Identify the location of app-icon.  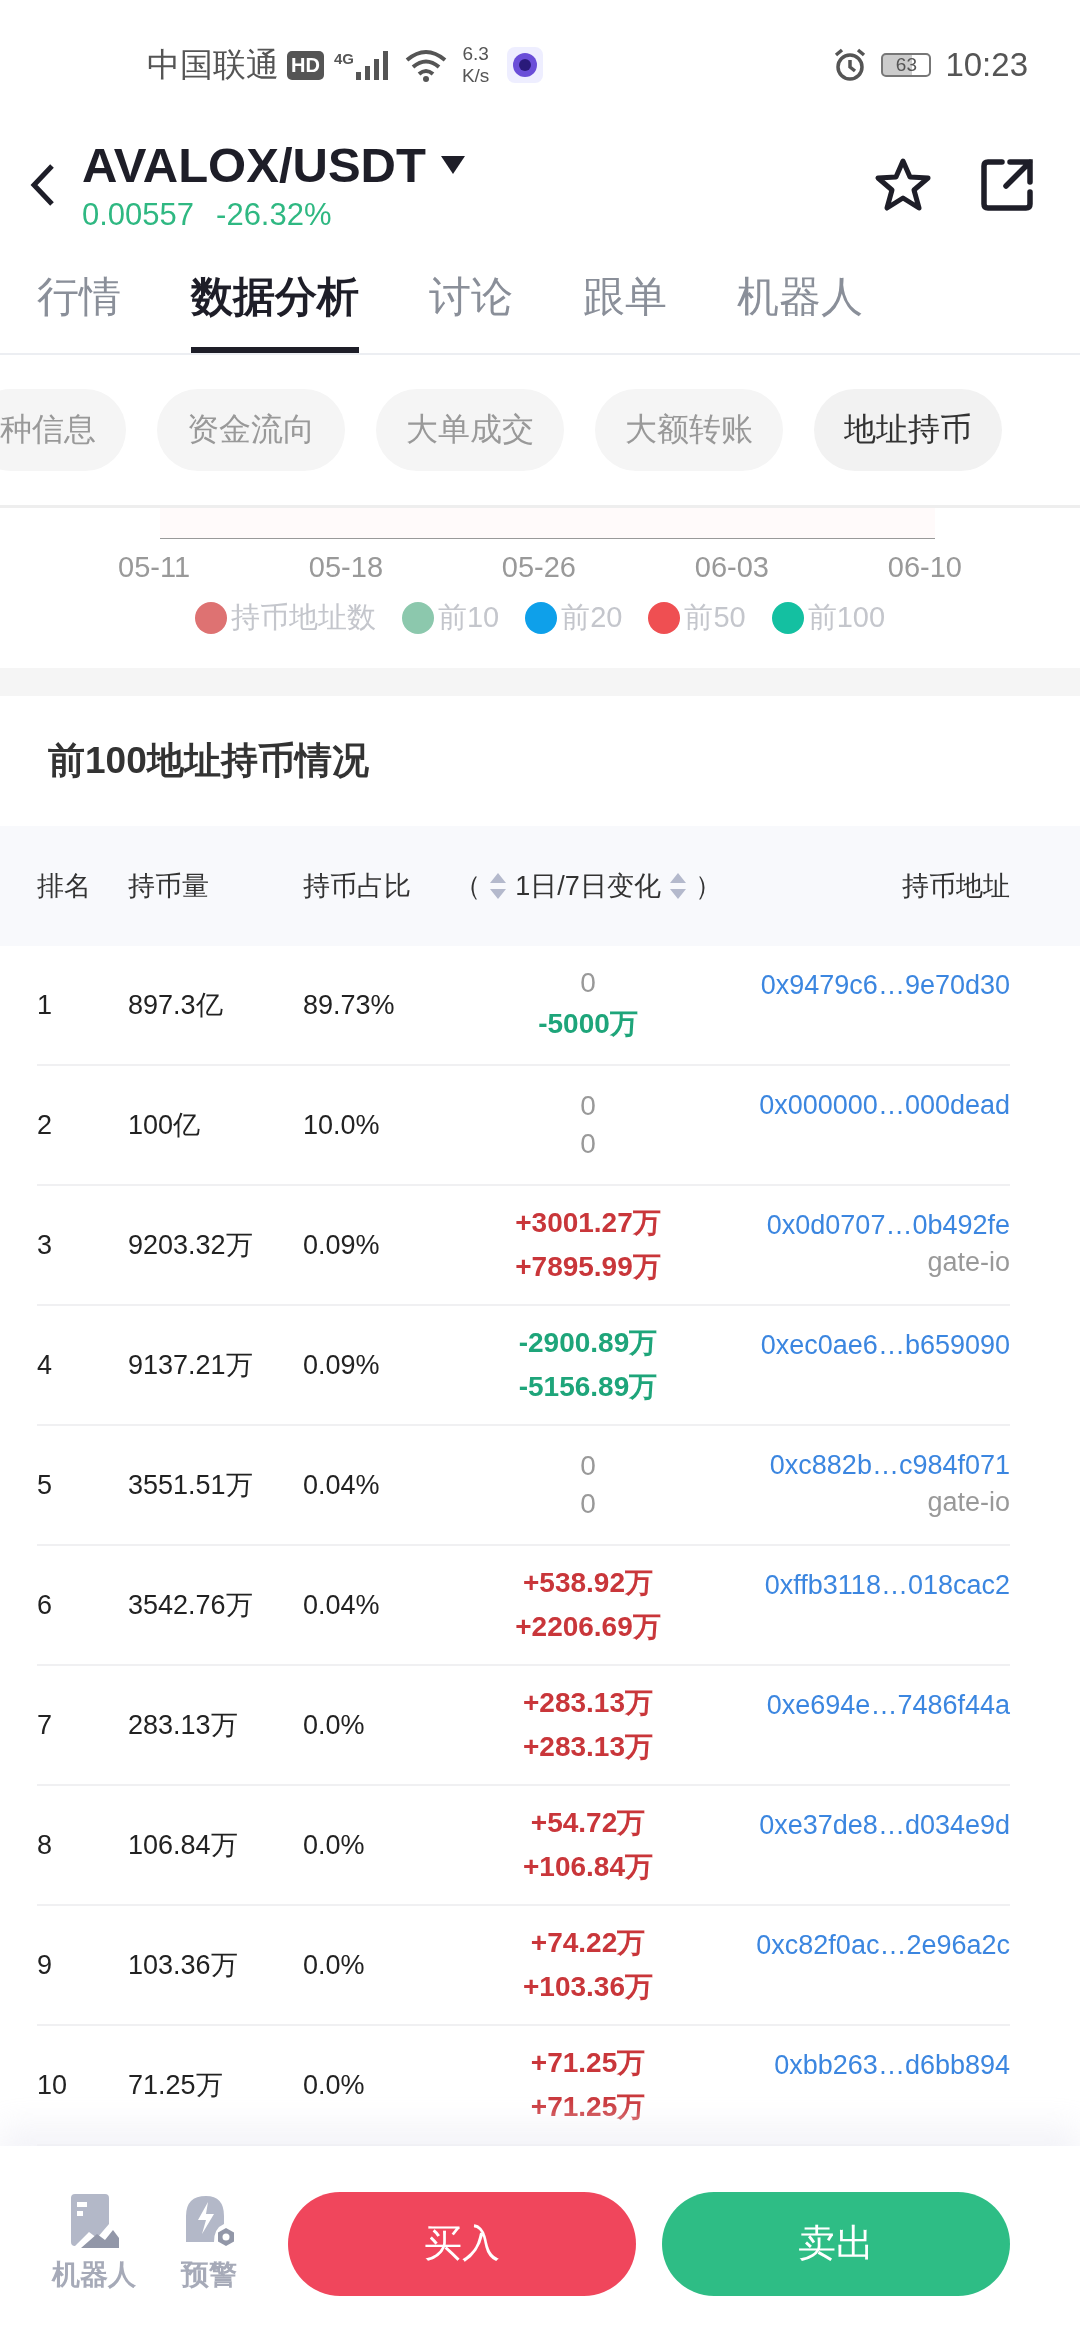
(525, 65).